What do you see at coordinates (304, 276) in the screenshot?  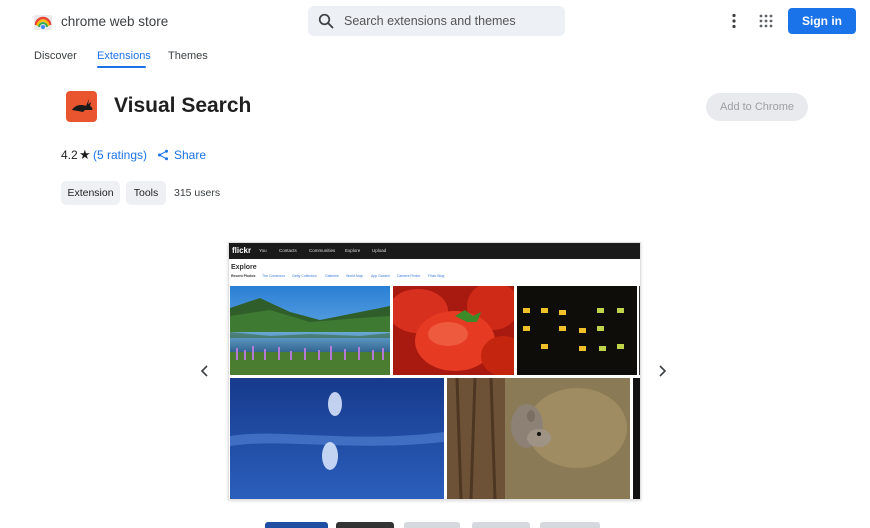 I see `flickr-sub-link: Getty Collection` at bounding box center [304, 276].